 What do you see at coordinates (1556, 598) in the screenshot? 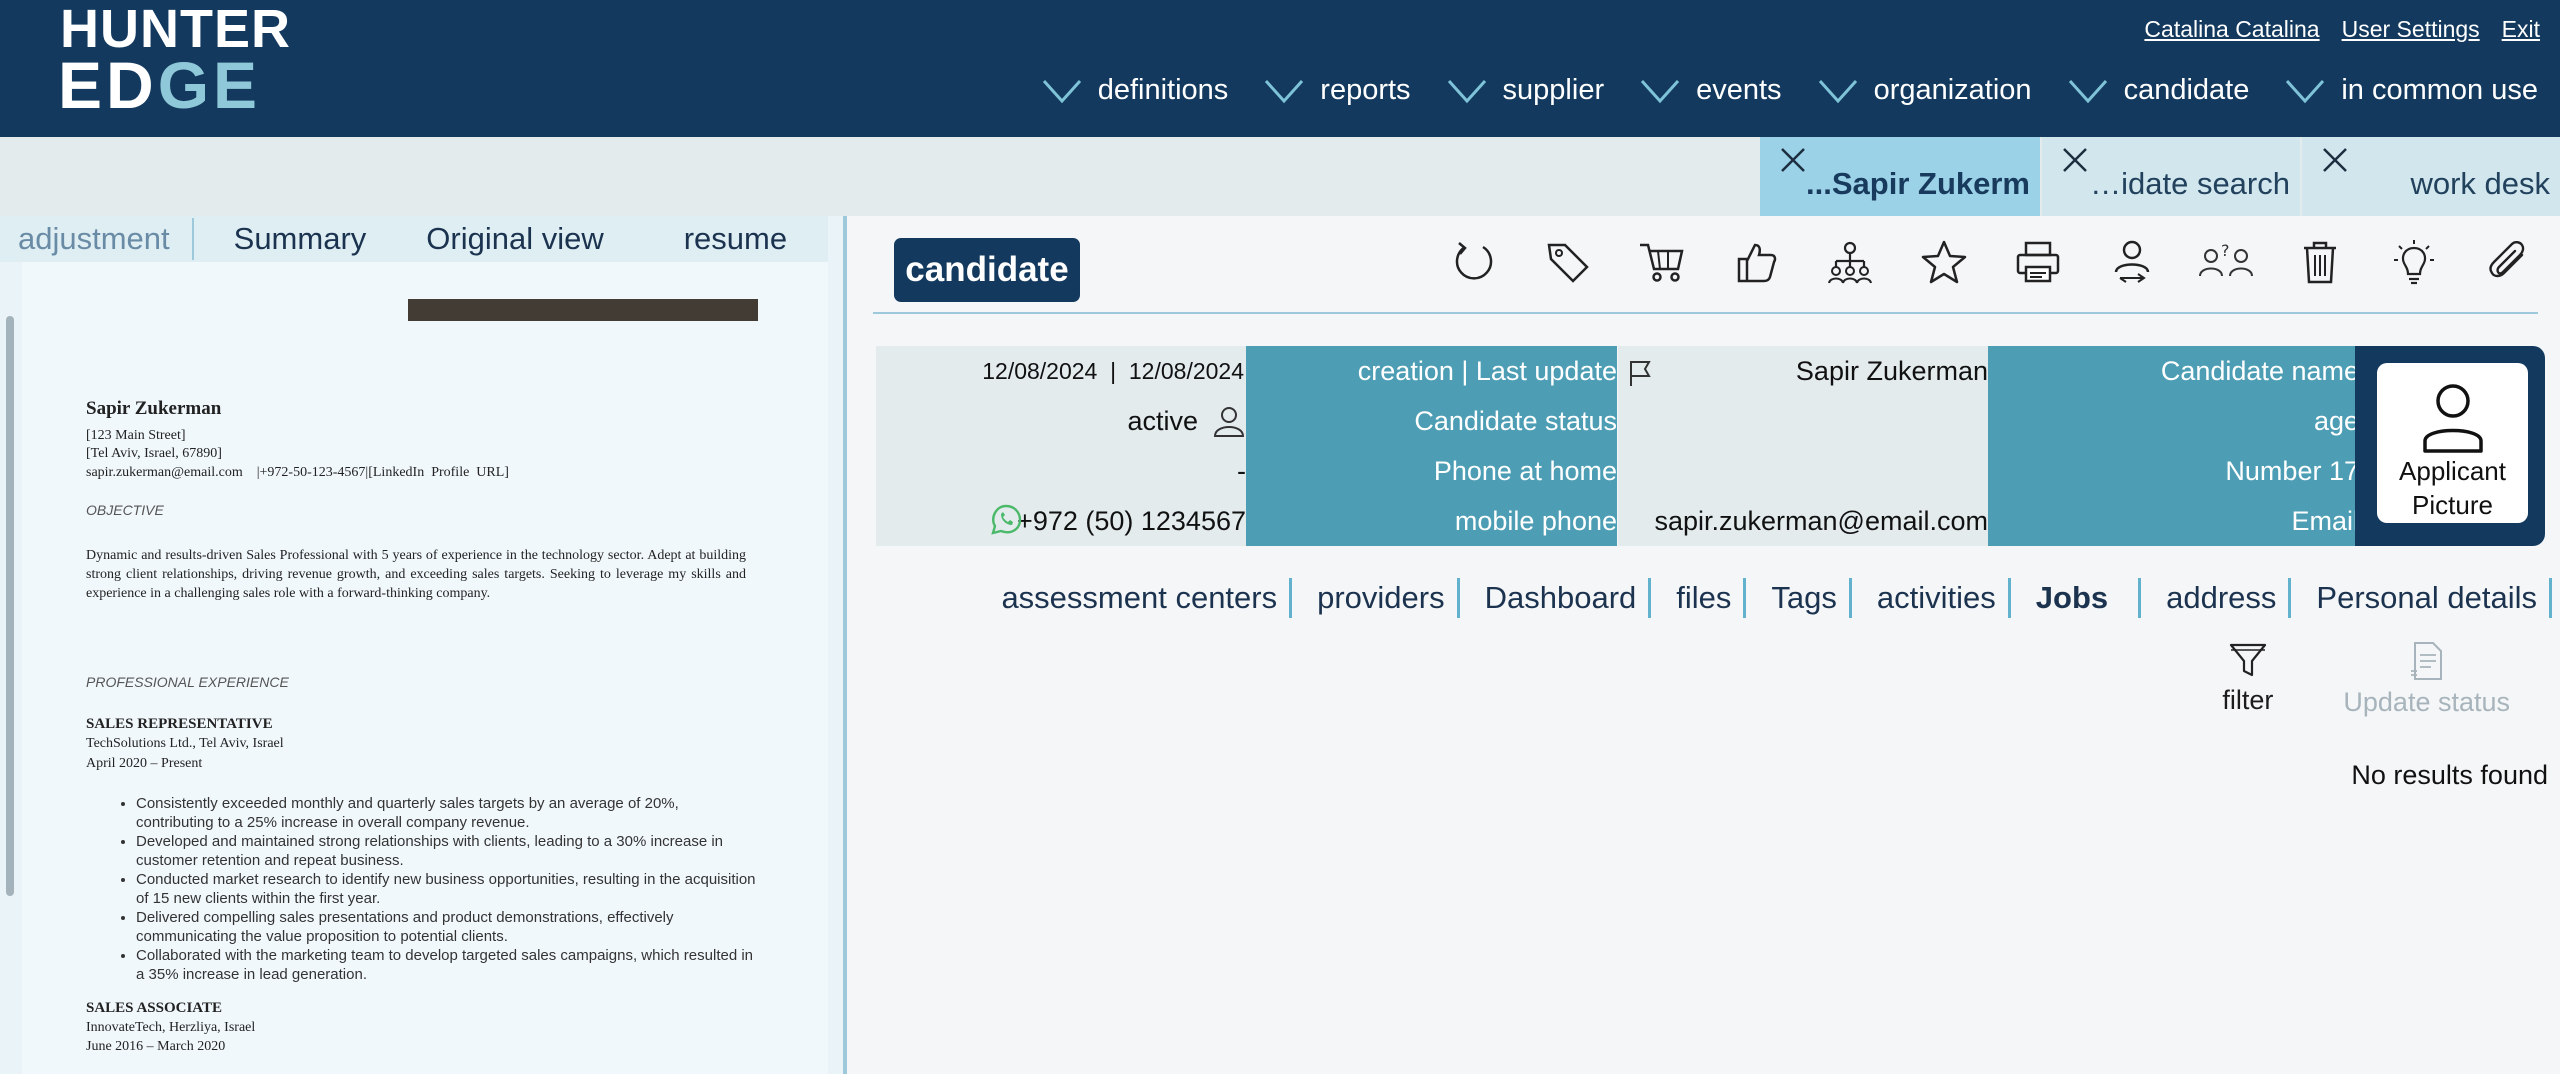
I see `tab-dashboard: Dashboard` at bounding box center [1556, 598].